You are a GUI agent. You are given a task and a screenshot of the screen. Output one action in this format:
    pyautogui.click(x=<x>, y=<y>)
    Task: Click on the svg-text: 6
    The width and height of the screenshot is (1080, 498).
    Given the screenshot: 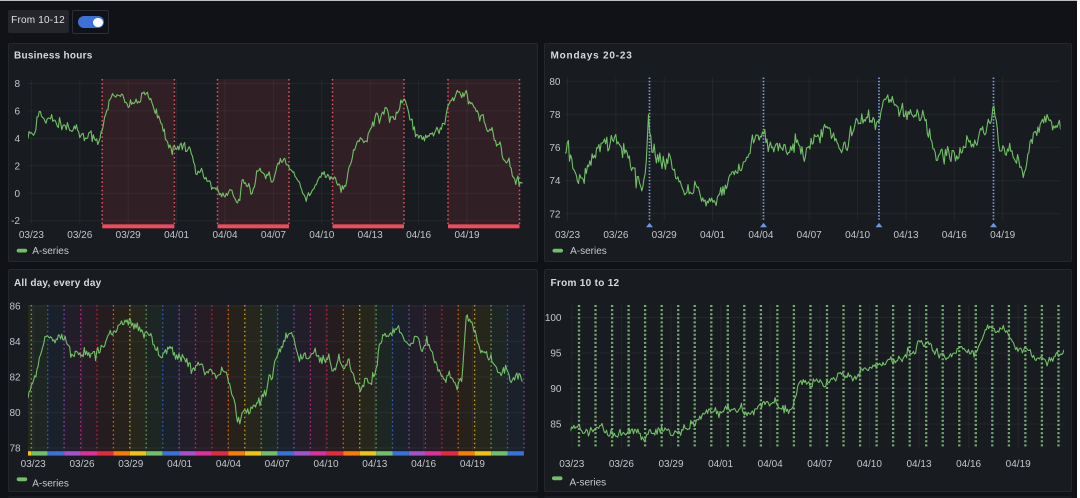 What is the action you would take?
    pyautogui.click(x=17, y=111)
    